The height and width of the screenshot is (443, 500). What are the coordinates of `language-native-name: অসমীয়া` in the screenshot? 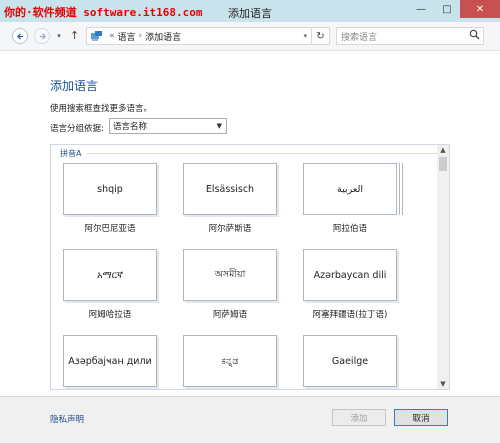 It's located at (230, 274).